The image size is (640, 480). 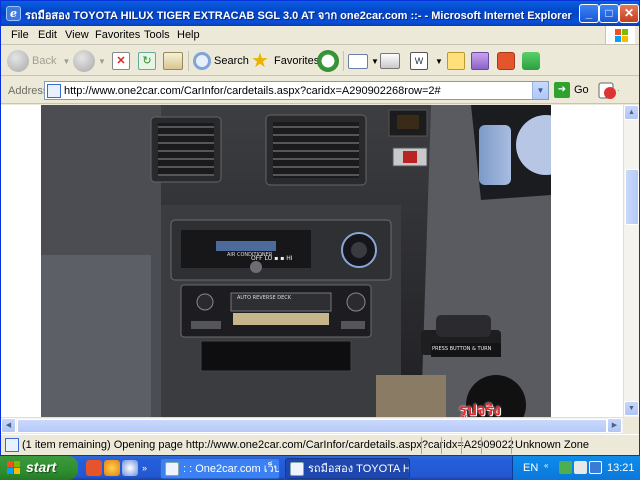 I want to click on search-label: Search, so click(x=231, y=61).